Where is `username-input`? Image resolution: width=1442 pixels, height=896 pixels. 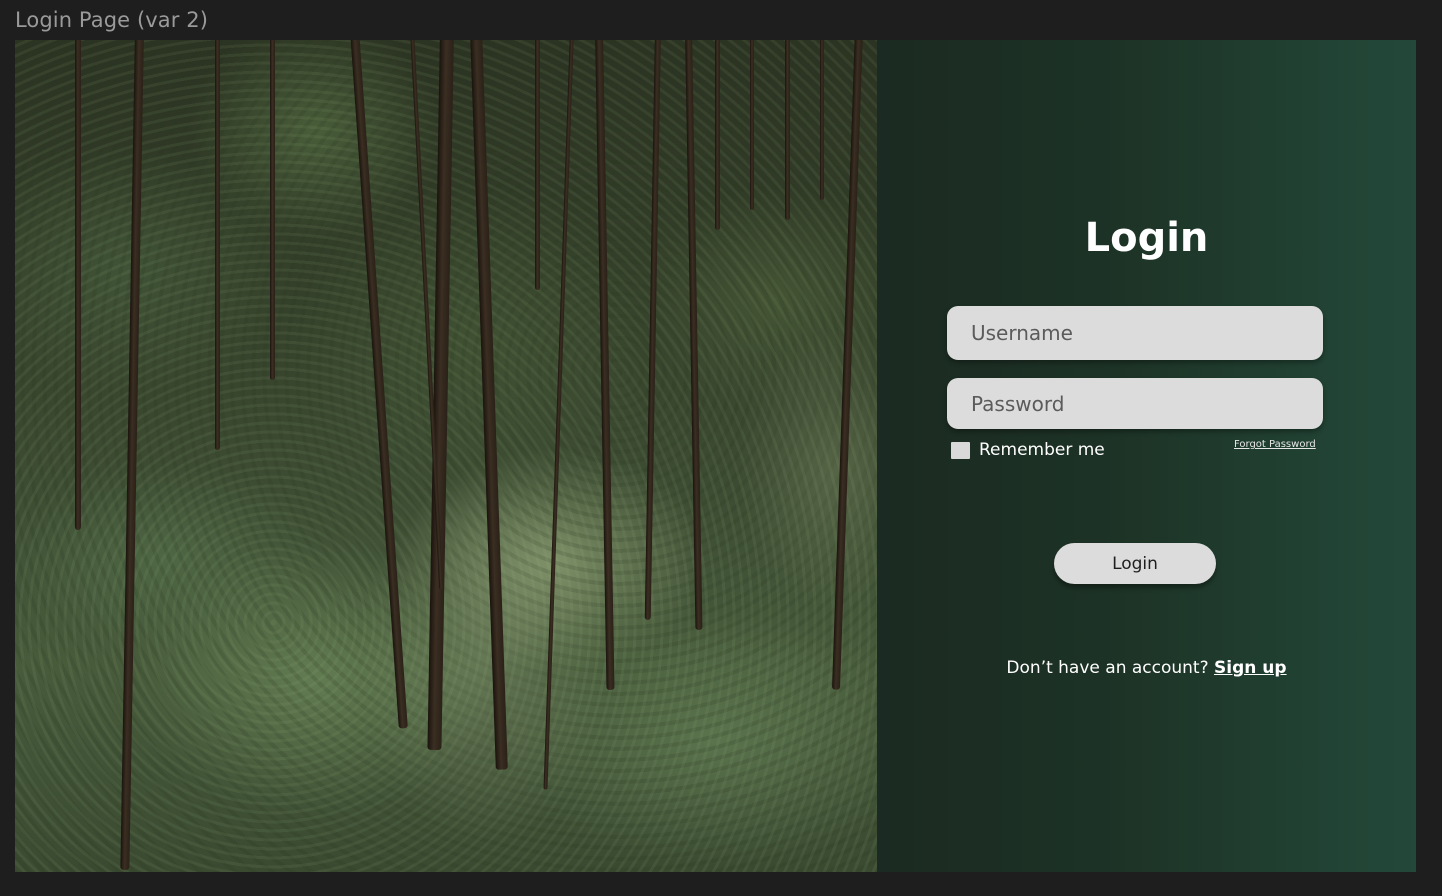
username-input is located at coordinates (1135, 333).